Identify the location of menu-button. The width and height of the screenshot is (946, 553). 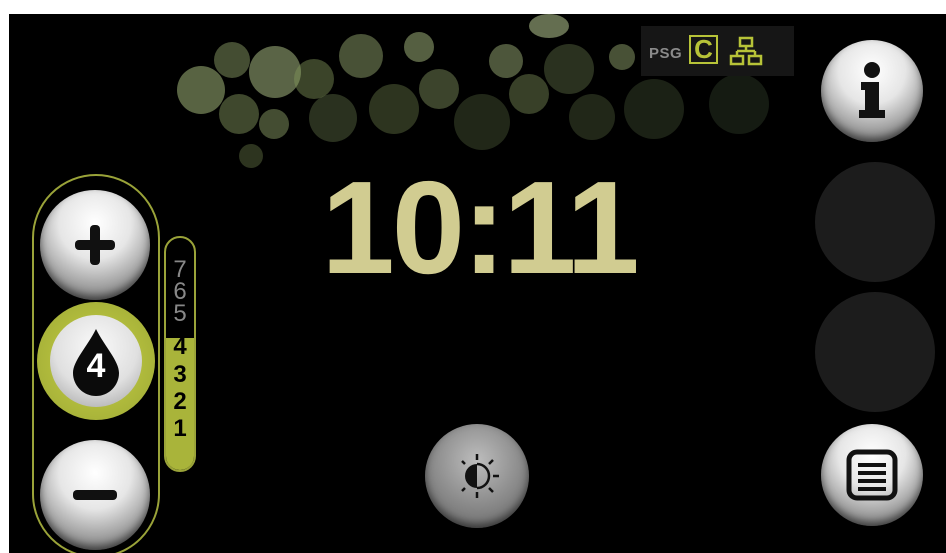
(872, 475).